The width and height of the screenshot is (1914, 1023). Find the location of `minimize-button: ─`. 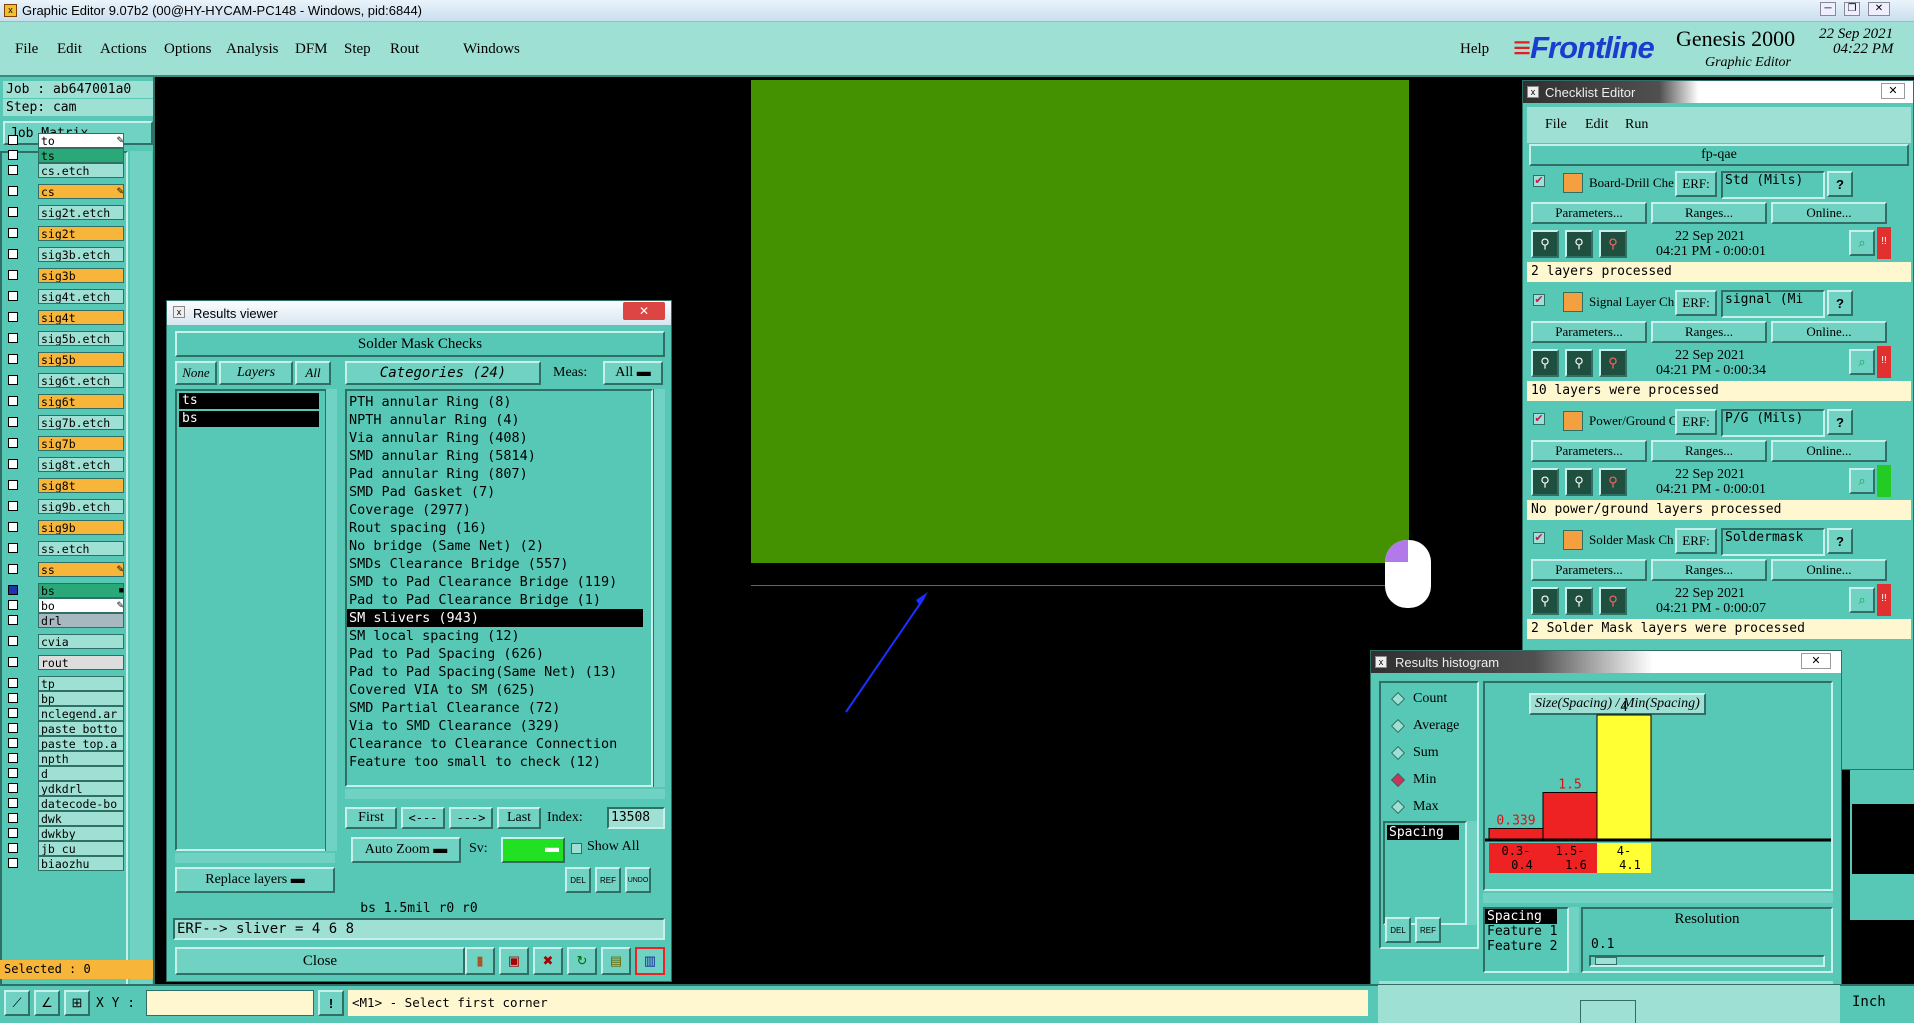

minimize-button: ─ is located at coordinates (1828, 9).